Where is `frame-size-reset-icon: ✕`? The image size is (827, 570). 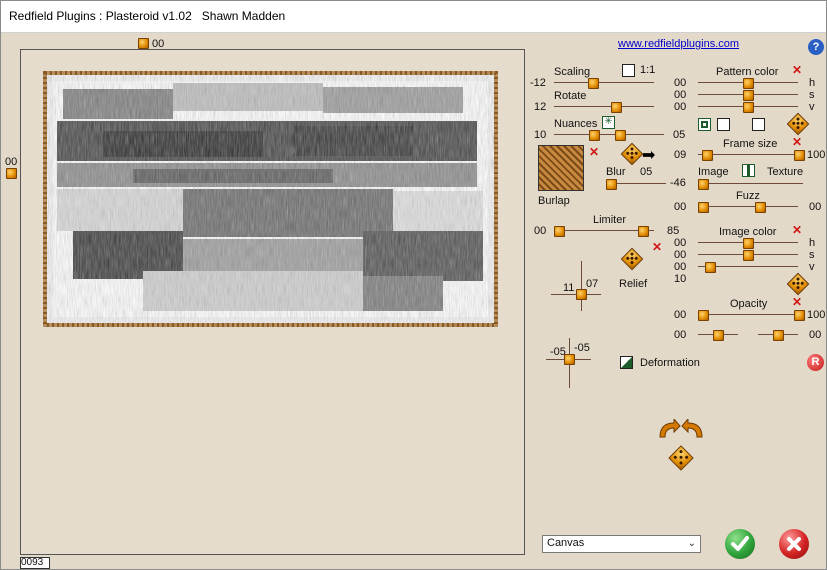 frame-size-reset-icon: ✕ is located at coordinates (797, 142).